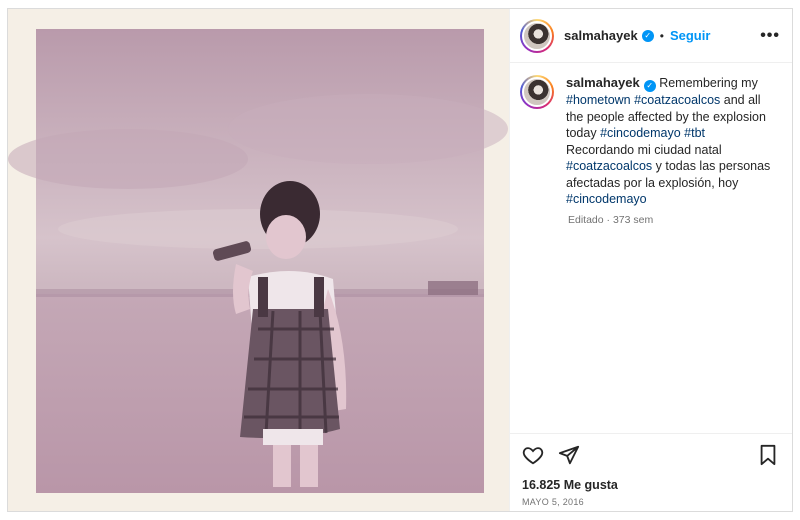  I want to click on bookmark-icon, so click(768, 455).